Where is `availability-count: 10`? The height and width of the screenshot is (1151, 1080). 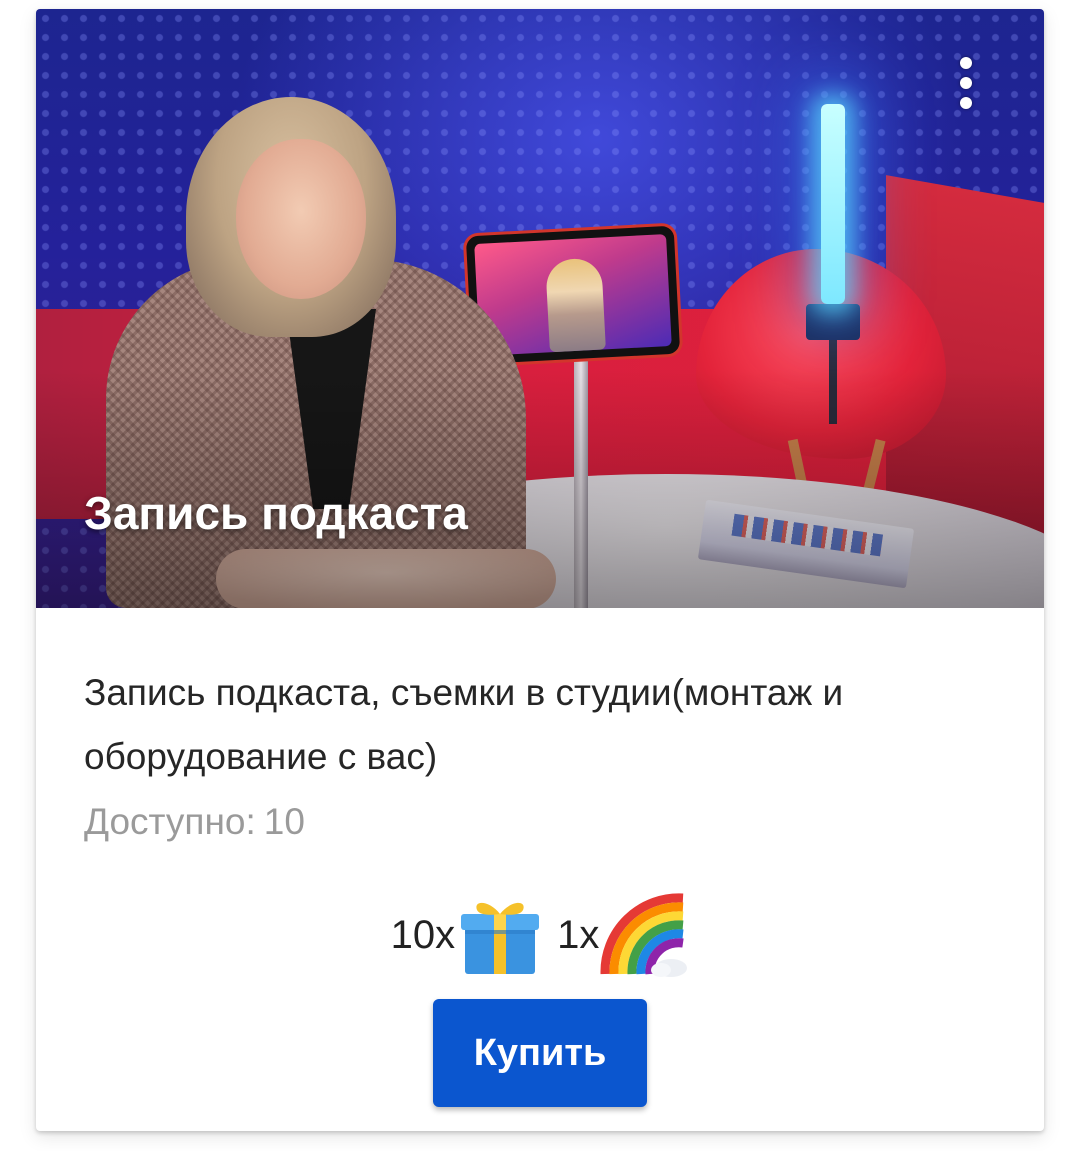 availability-count: 10 is located at coordinates (284, 821).